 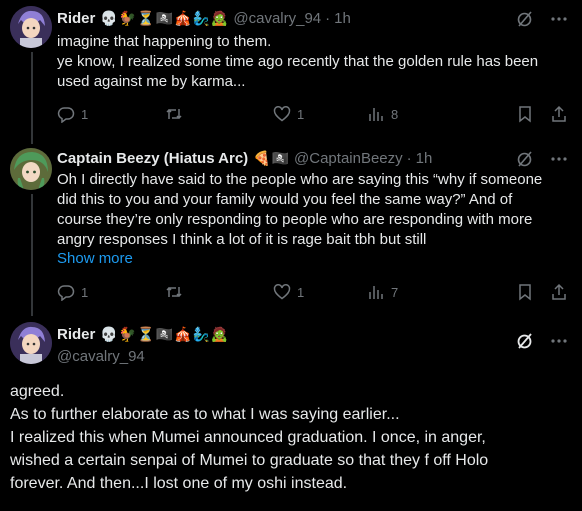 I want to click on tweet-actions: 1 1 8, so click(x=312, y=114).